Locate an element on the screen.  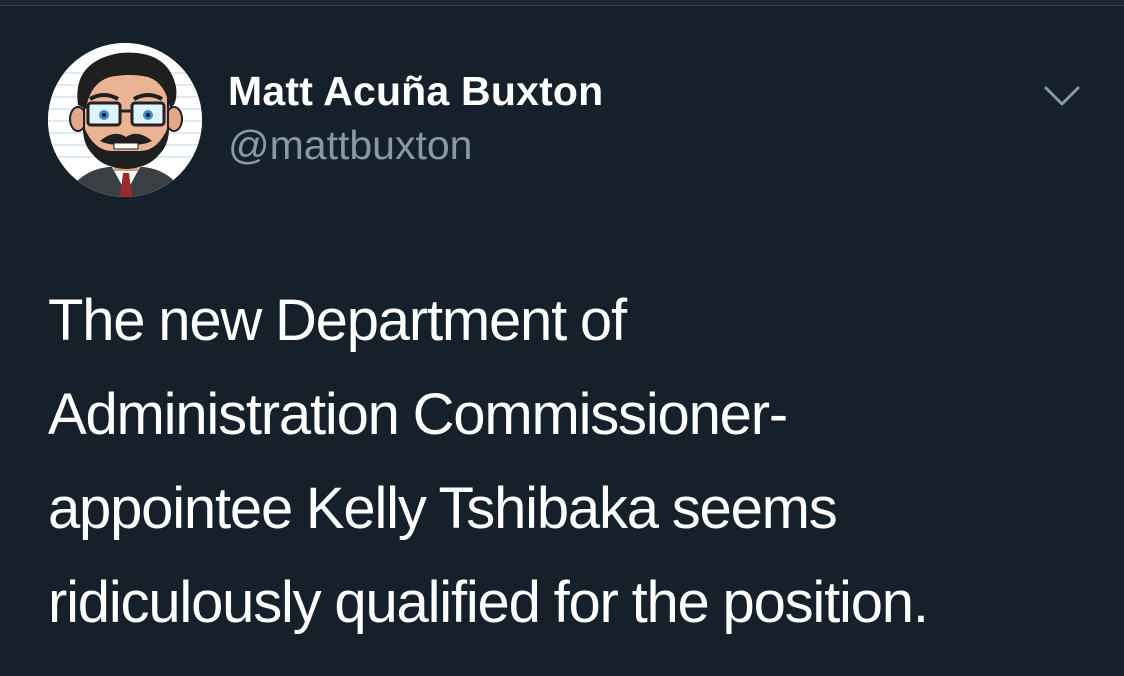
tweet-text-line: ridiculously qualified for the position. is located at coordinates (488, 602).